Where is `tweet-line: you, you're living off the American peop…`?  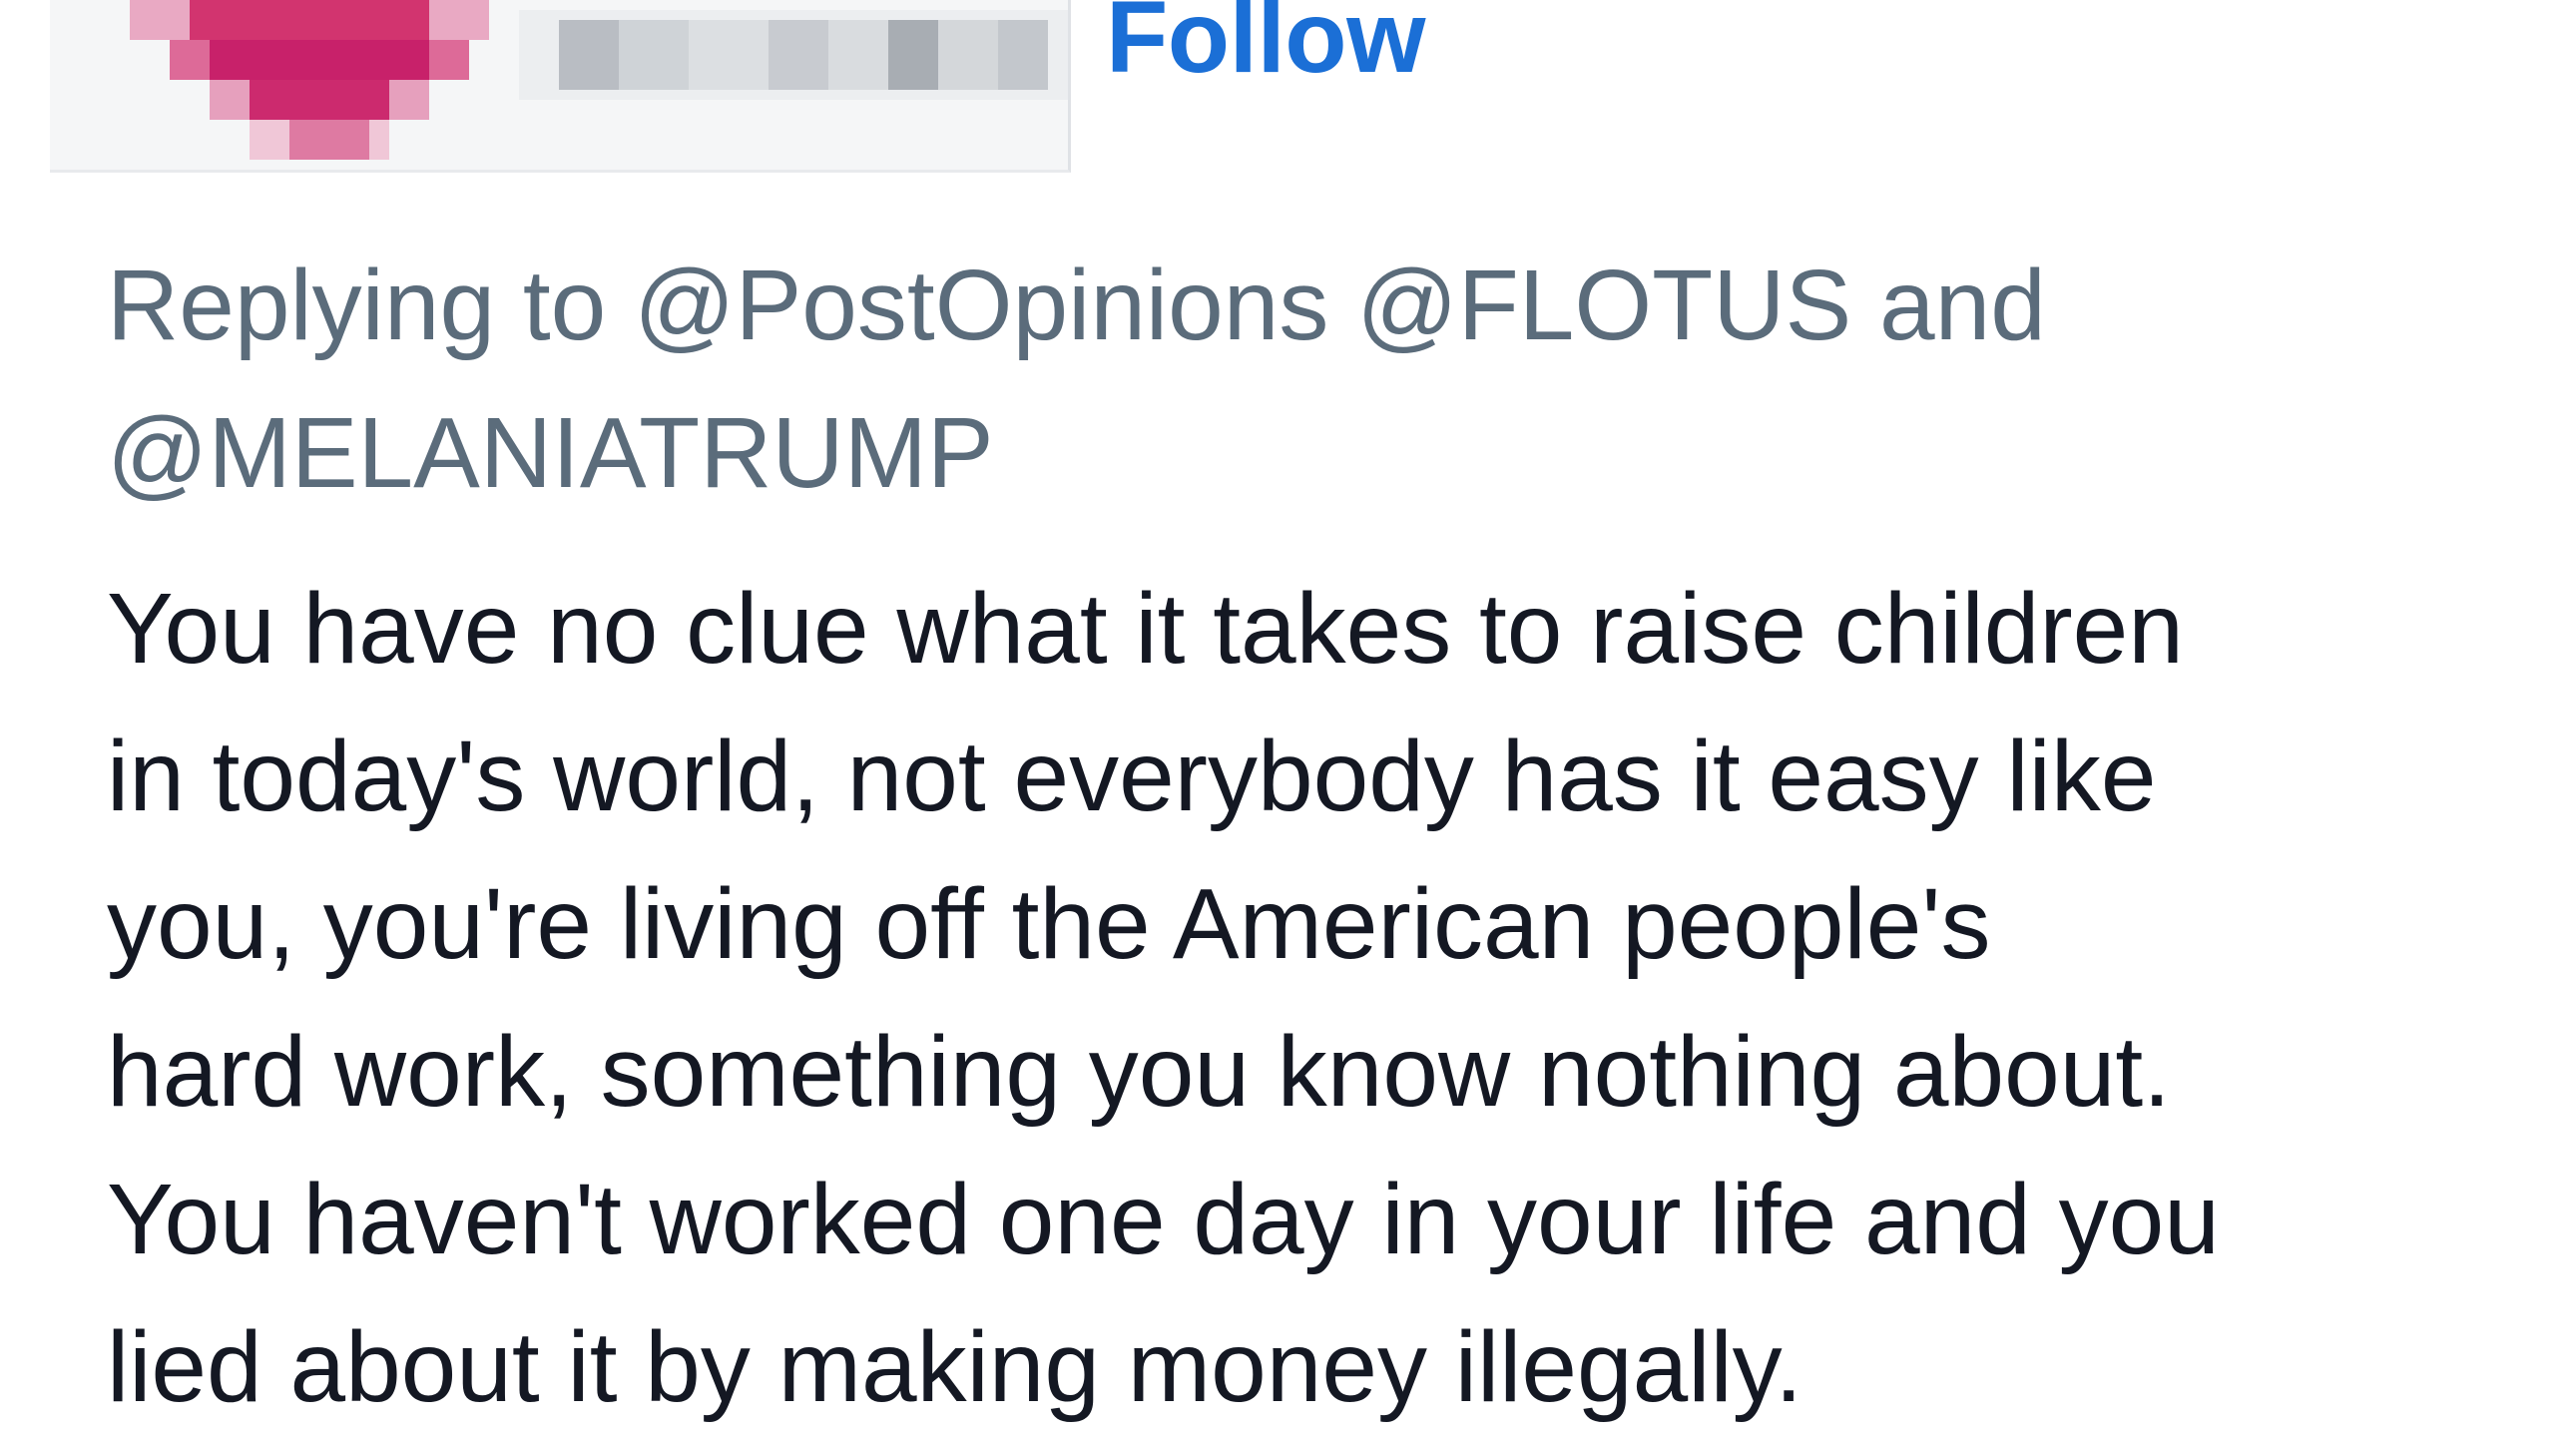 tweet-line: you, you're living off the American peop… is located at coordinates (1049, 924).